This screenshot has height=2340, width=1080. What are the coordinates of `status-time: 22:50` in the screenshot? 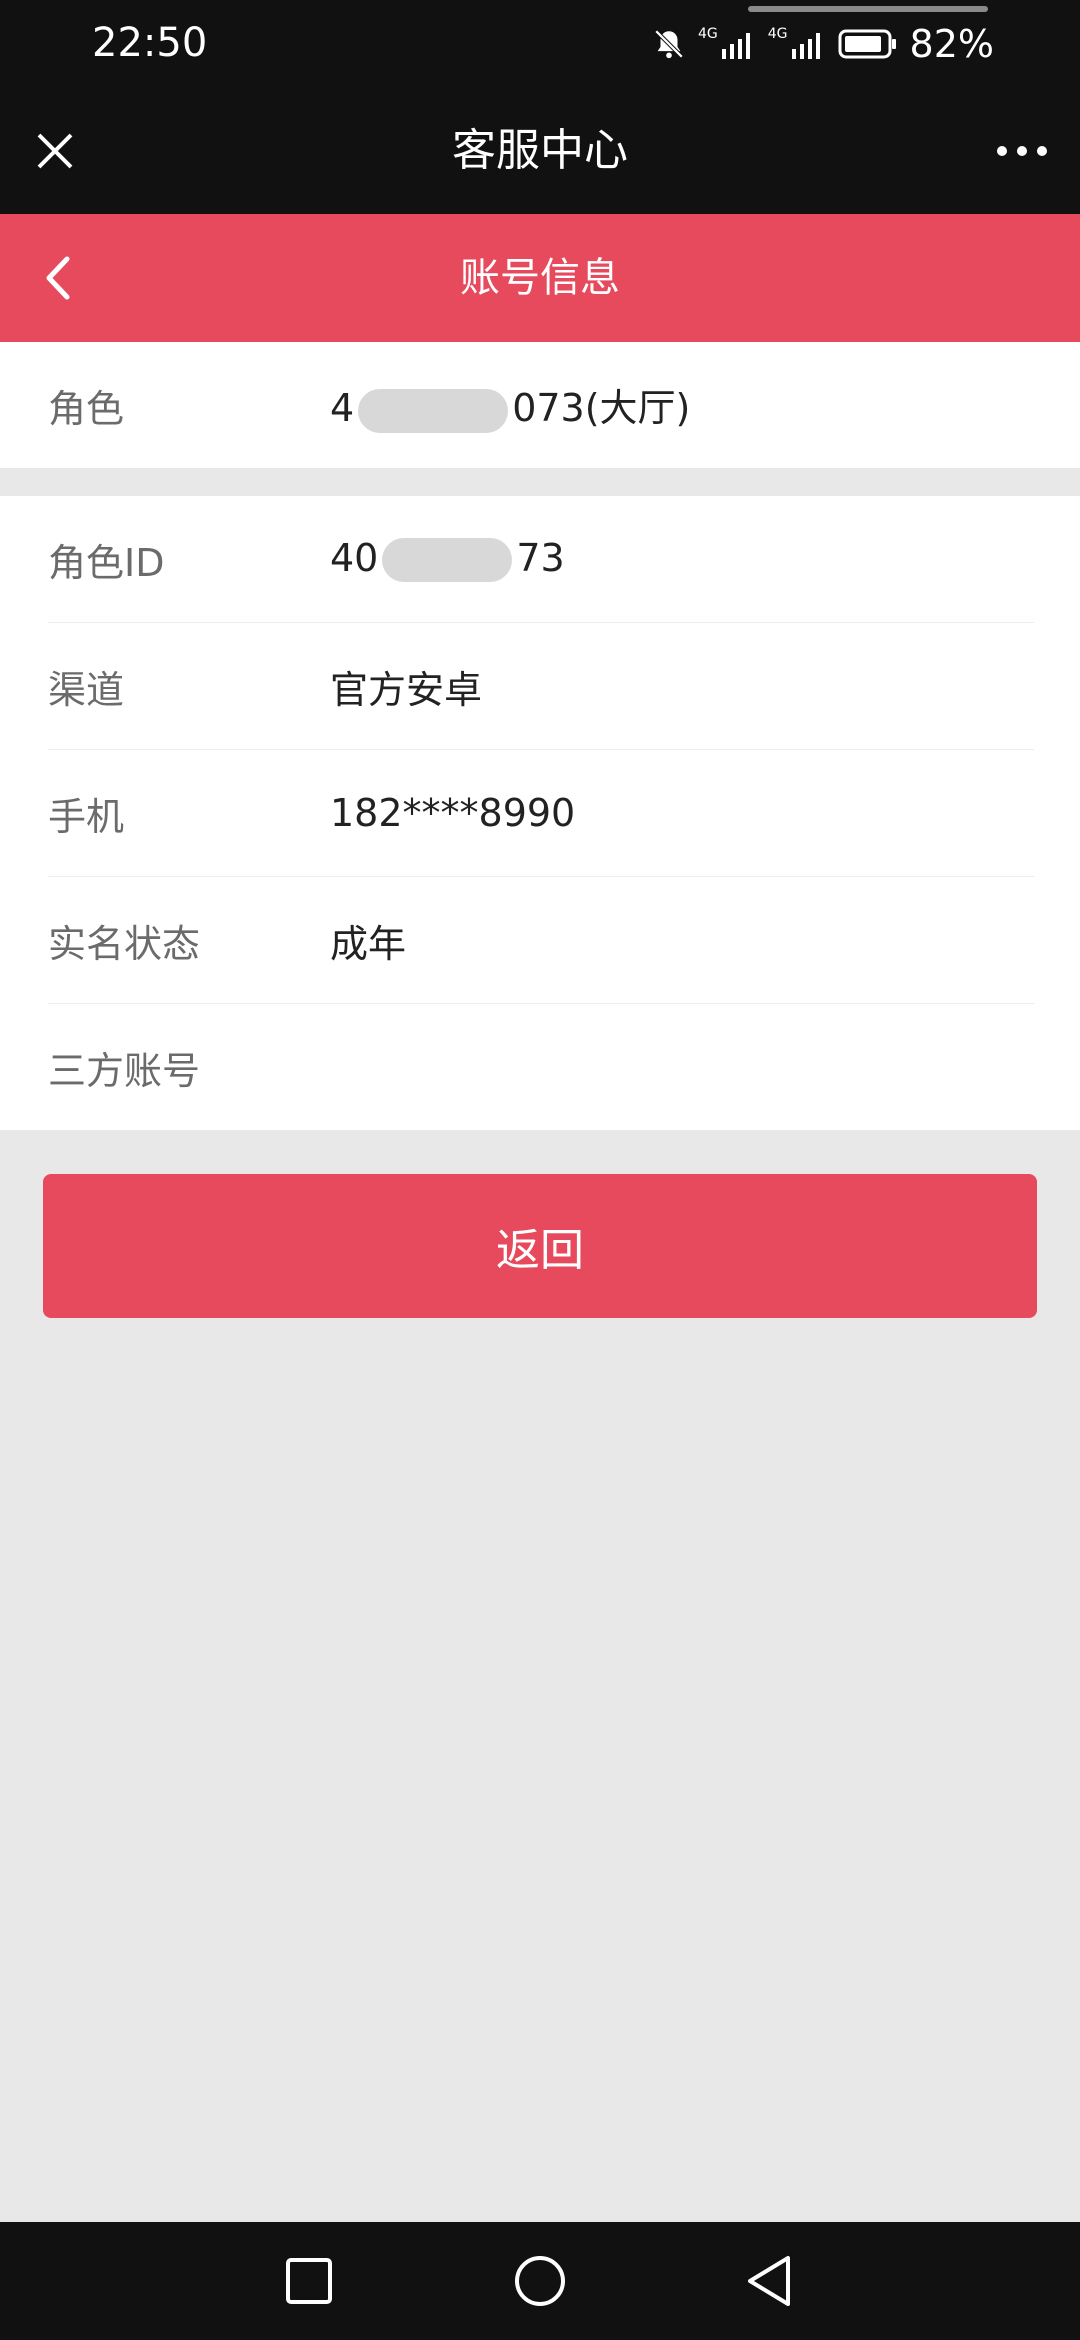 It's located at (150, 43).